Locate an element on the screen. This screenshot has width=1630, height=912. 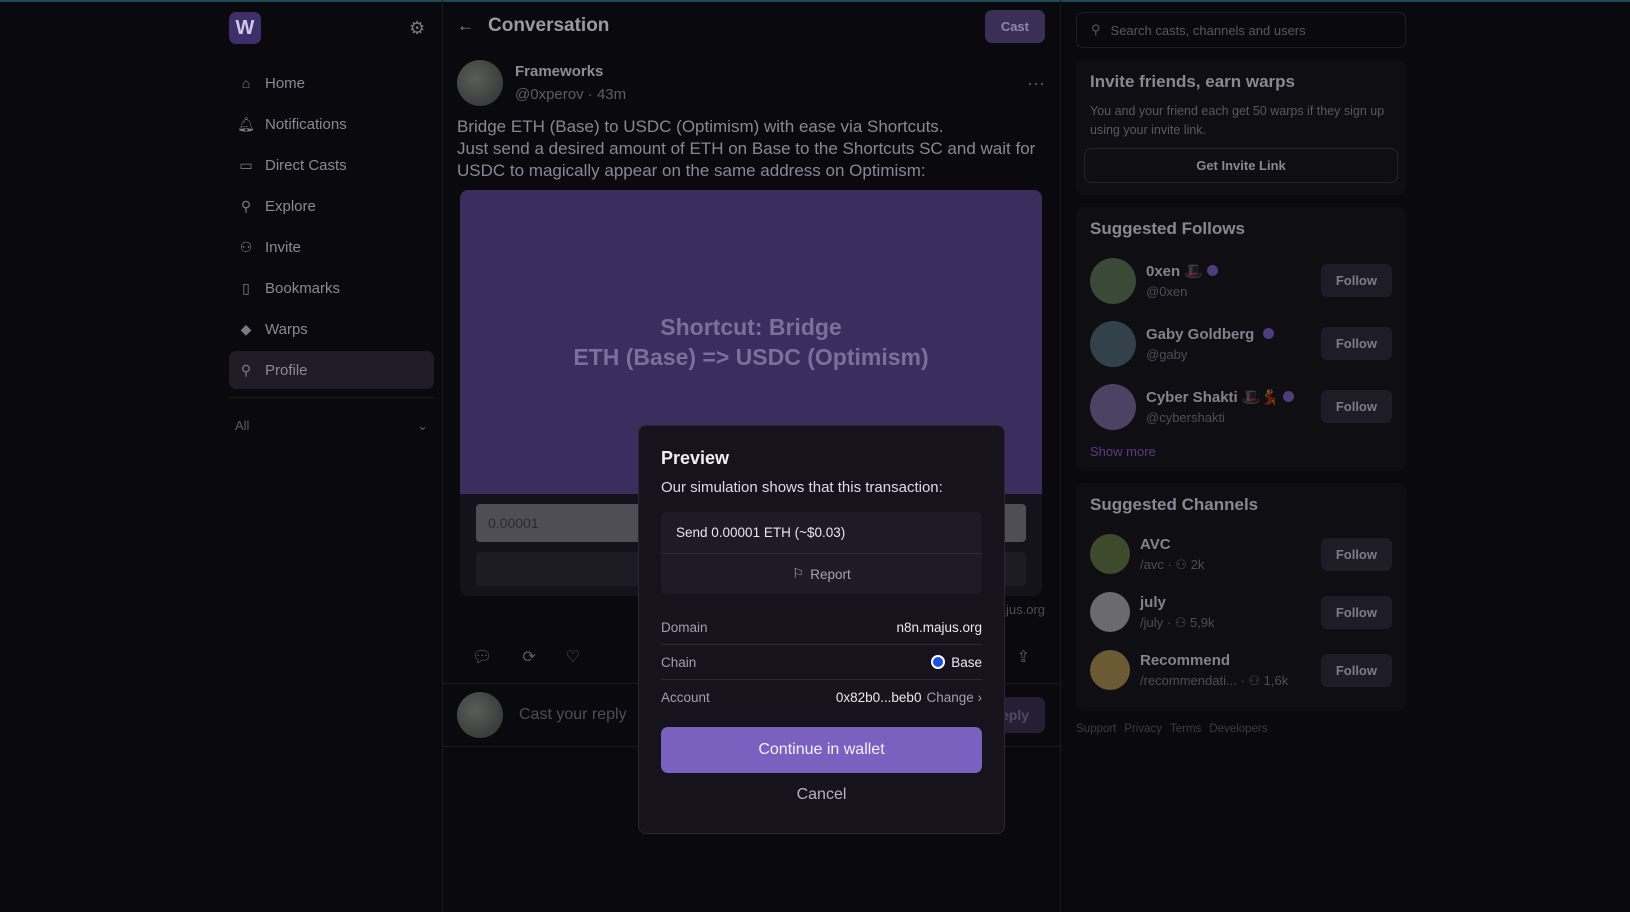
simulation-box: Send 0.00001 ETH (~$0.03) ⚐ Report is located at coordinates (821, 553).